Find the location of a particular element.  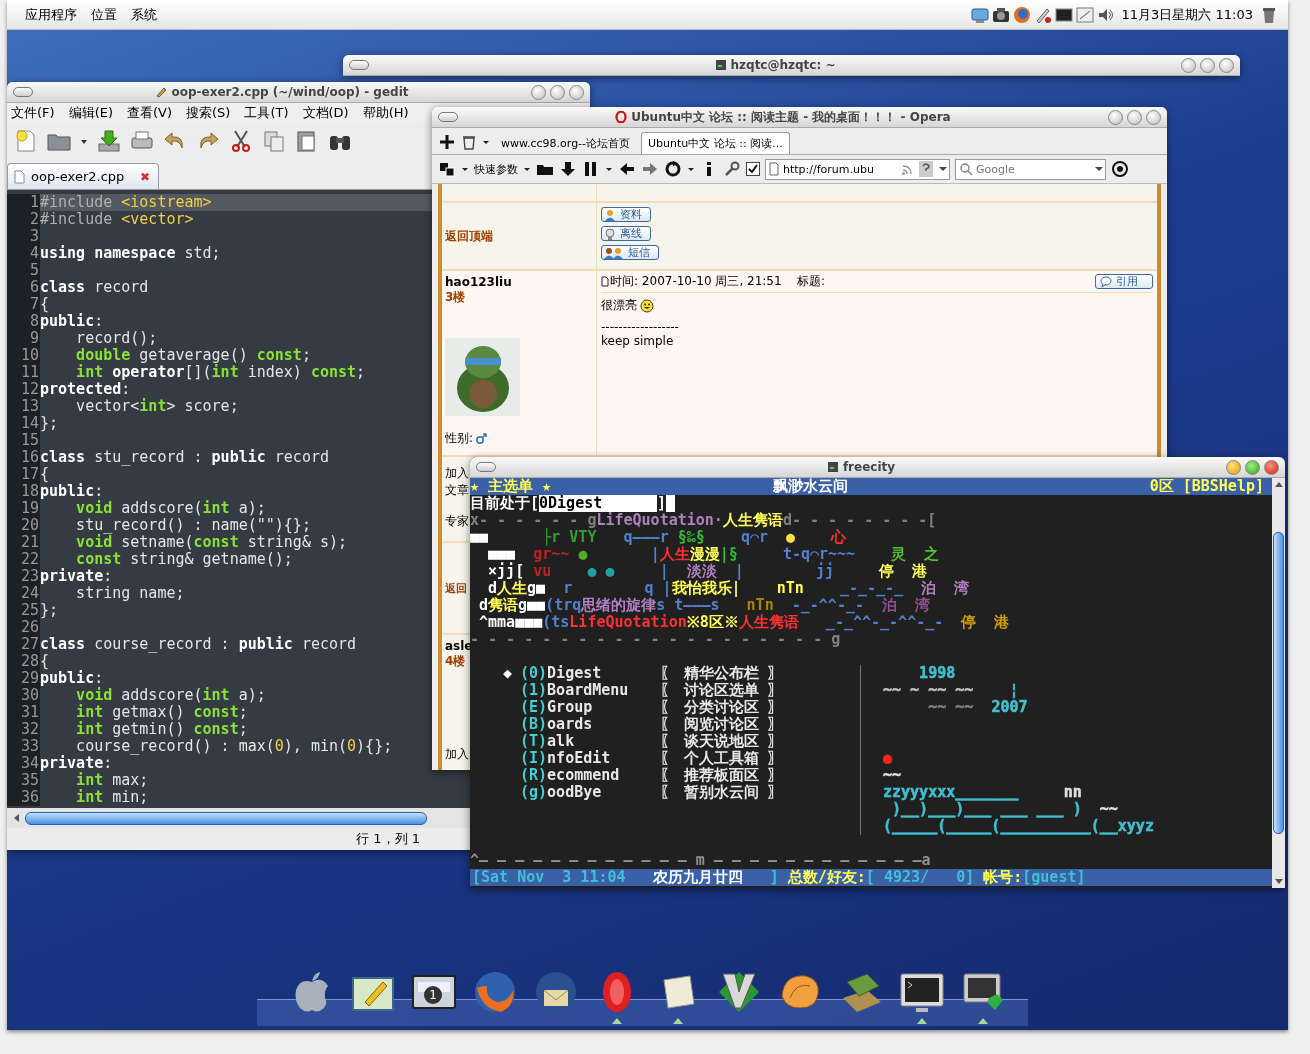

tab-close-button: ✖ is located at coordinates (144, 176).